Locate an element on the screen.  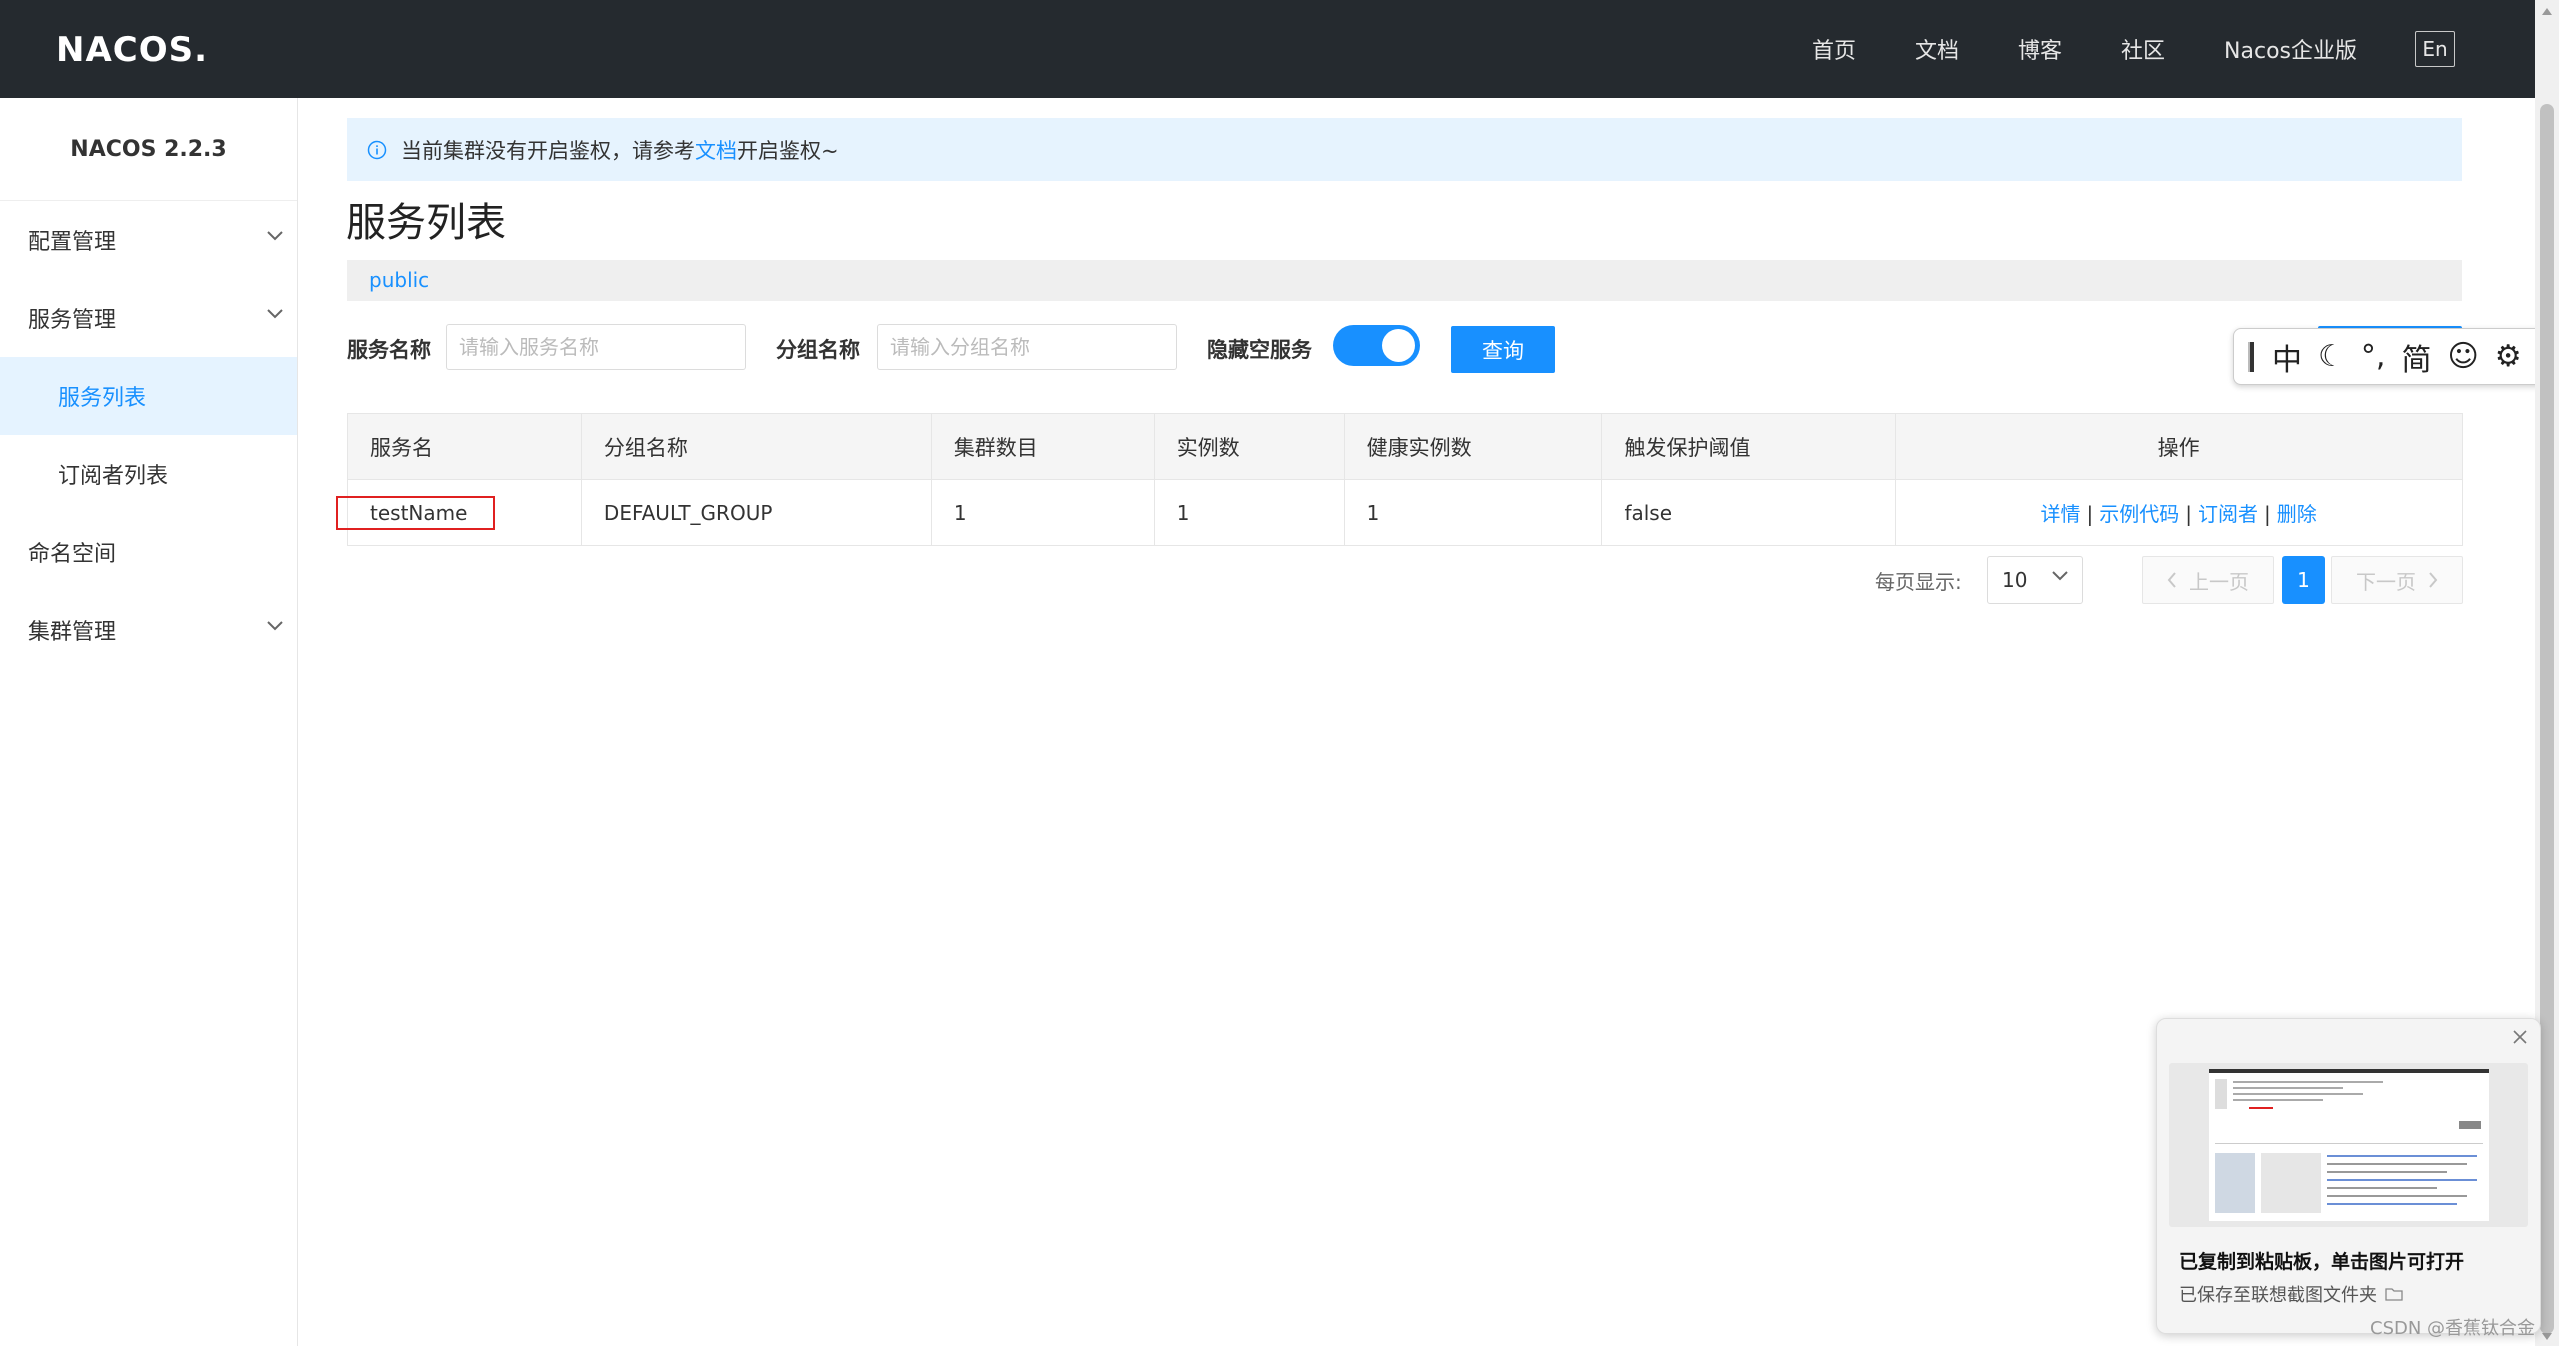
sidebar-item-namespace: 命名空间 is located at coordinates (148, 552).